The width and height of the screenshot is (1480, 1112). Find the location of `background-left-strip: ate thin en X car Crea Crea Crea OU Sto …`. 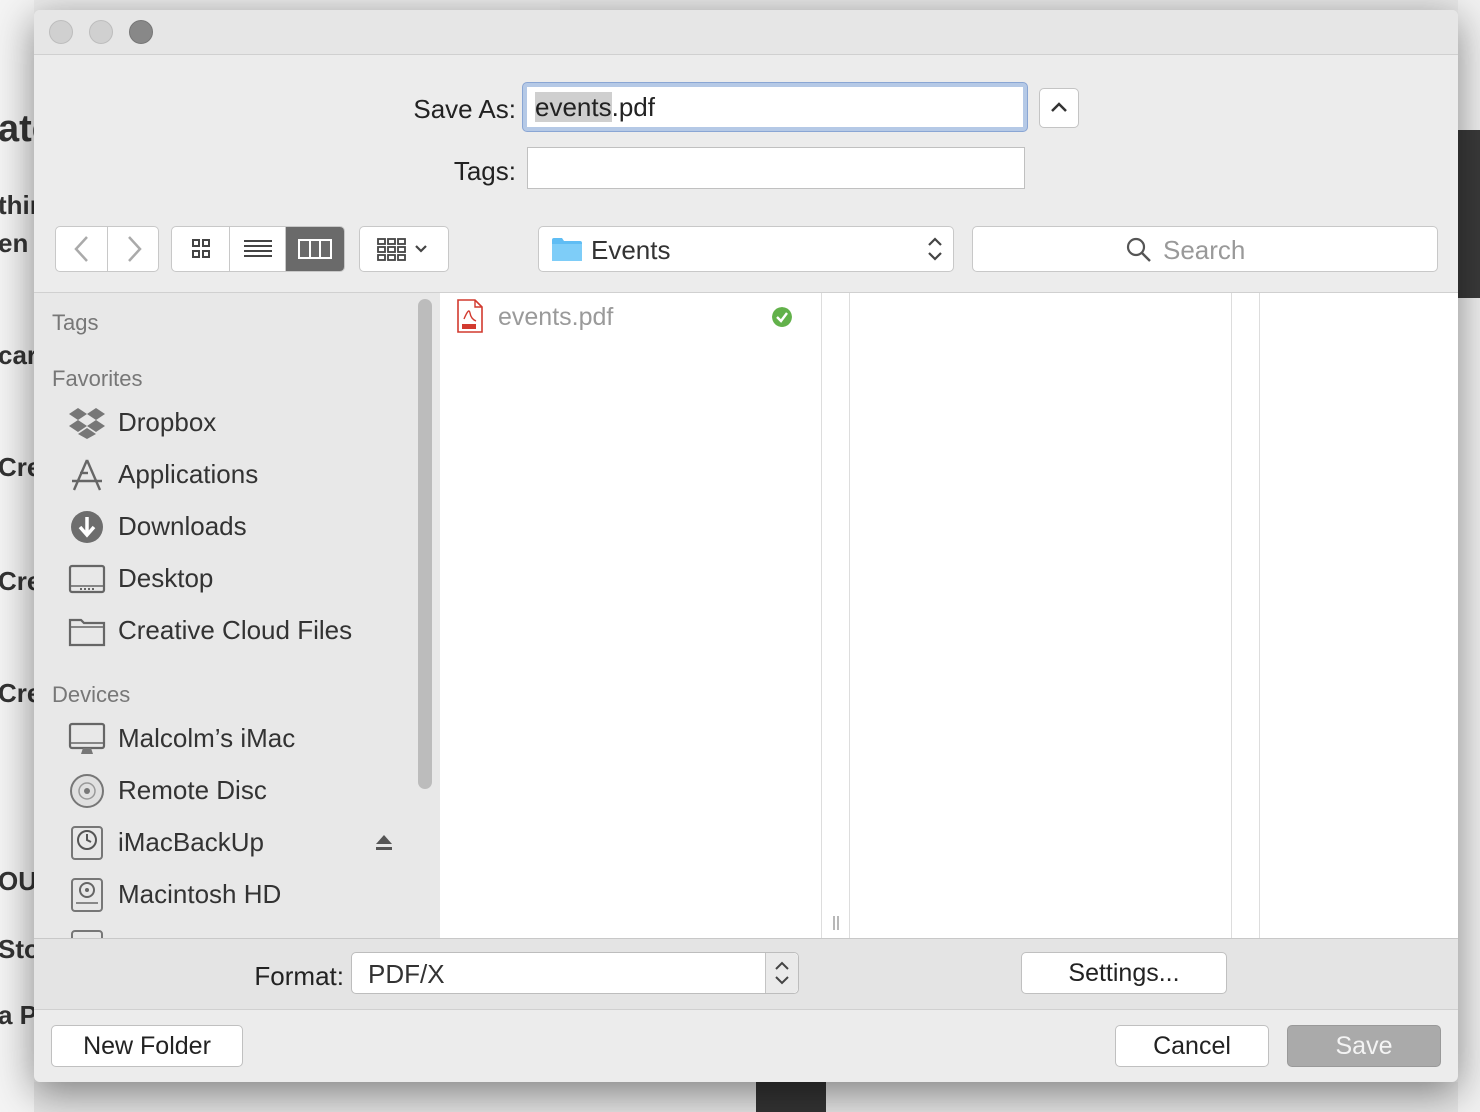

background-left-strip: ate thin en X car Crea Crea Crea OU Sto … is located at coordinates (17, 556).